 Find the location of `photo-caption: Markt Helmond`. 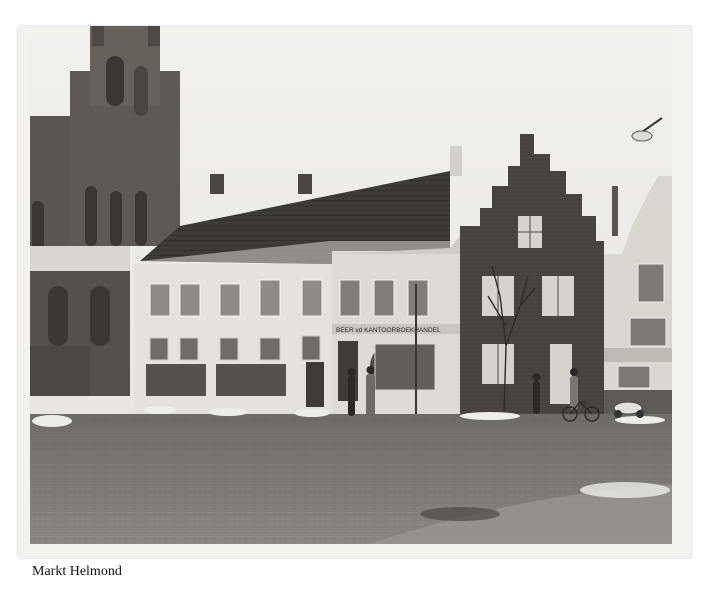

photo-caption: Markt Helmond is located at coordinates (77, 571).